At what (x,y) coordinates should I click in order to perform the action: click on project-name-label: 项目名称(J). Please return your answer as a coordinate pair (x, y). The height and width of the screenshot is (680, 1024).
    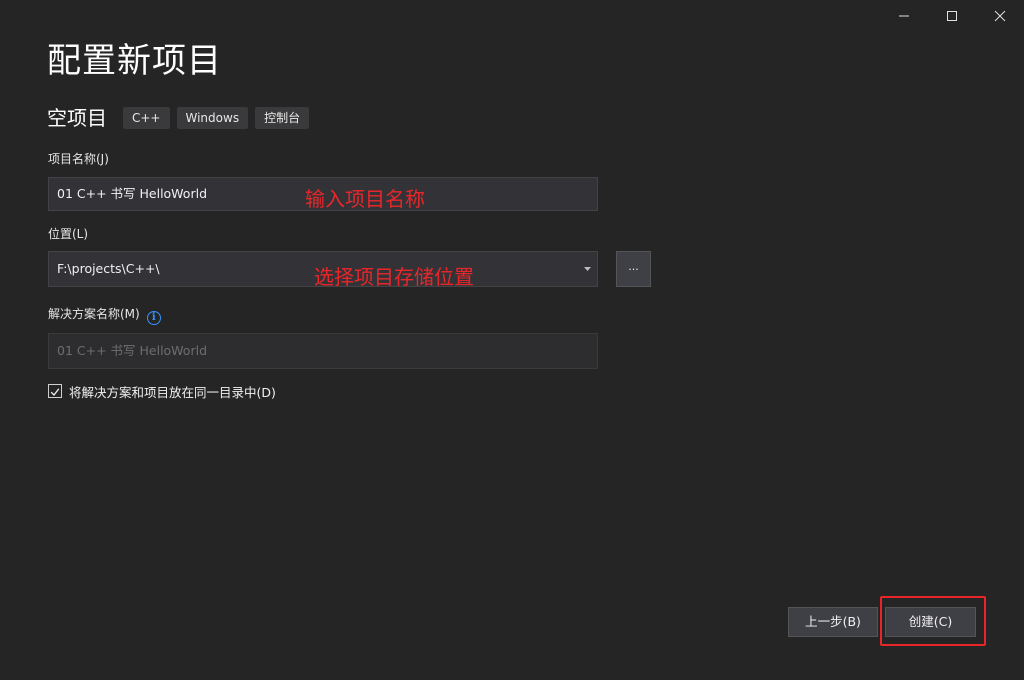
    Looking at the image, I should click on (78, 159).